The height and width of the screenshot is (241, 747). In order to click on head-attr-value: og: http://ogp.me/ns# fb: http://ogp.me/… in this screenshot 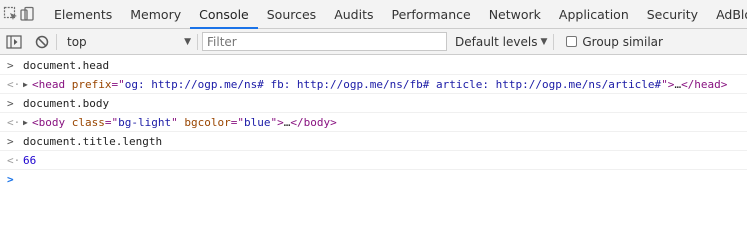, I will do `click(393, 84)`.